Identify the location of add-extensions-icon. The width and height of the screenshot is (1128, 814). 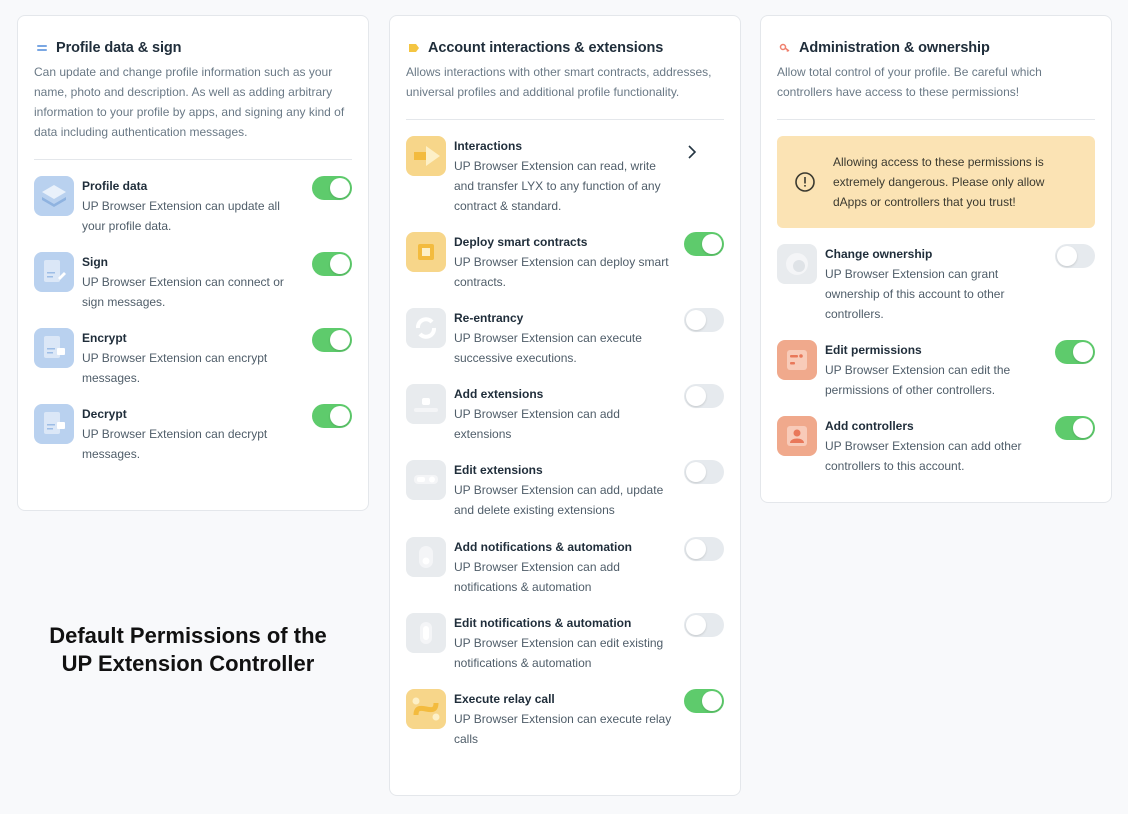
(426, 404).